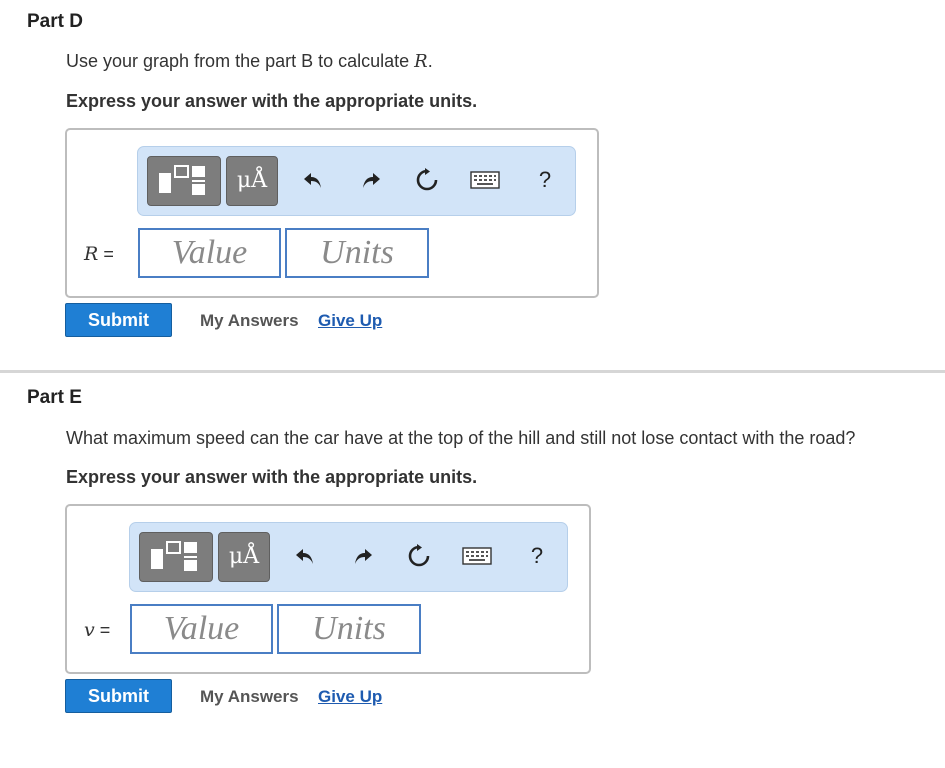  I want to click on prompt-variable: R, so click(421, 61).